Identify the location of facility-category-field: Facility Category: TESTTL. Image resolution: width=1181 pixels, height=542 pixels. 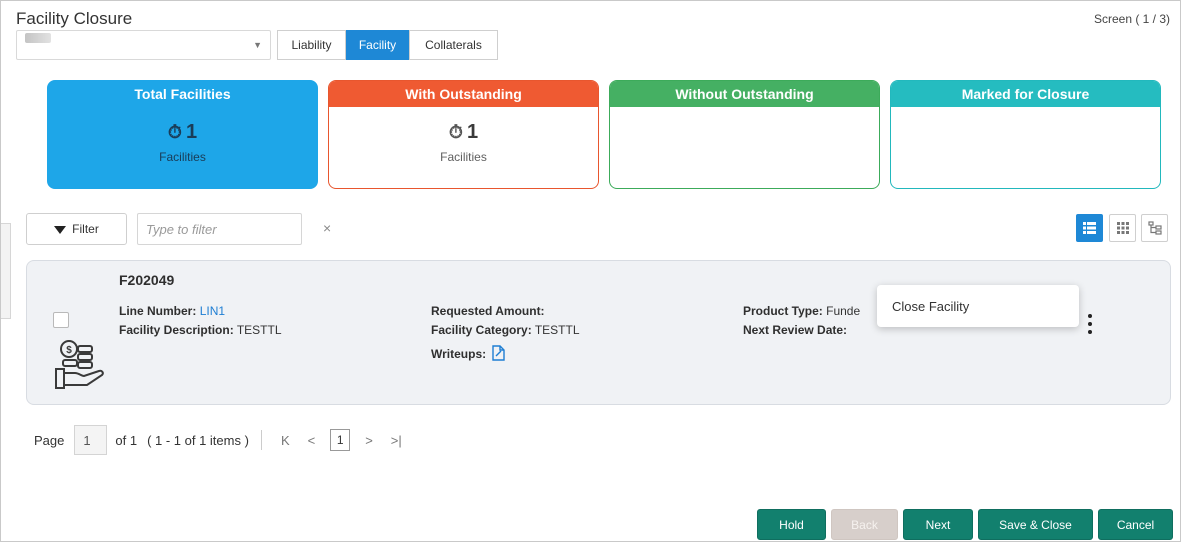
(505, 330).